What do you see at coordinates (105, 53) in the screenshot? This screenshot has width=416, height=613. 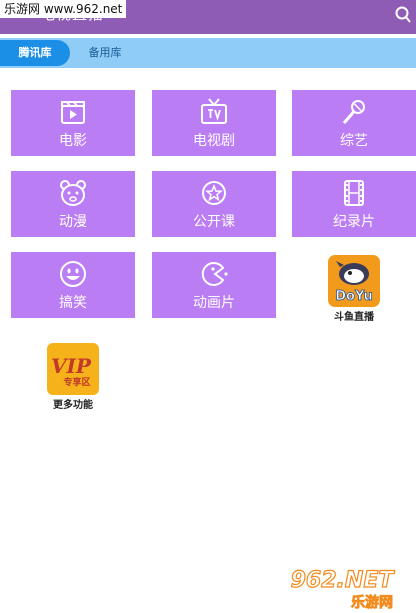 I see `tab-backup-library: 备用库` at bounding box center [105, 53].